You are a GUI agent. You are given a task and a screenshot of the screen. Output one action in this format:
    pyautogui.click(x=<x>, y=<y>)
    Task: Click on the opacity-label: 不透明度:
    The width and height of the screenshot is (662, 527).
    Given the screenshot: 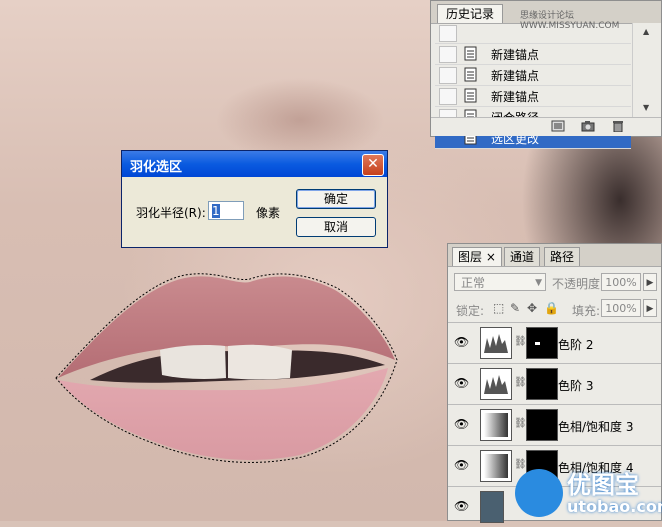 What is the action you would take?
    pyautogui.click(x=578, y=284)
    